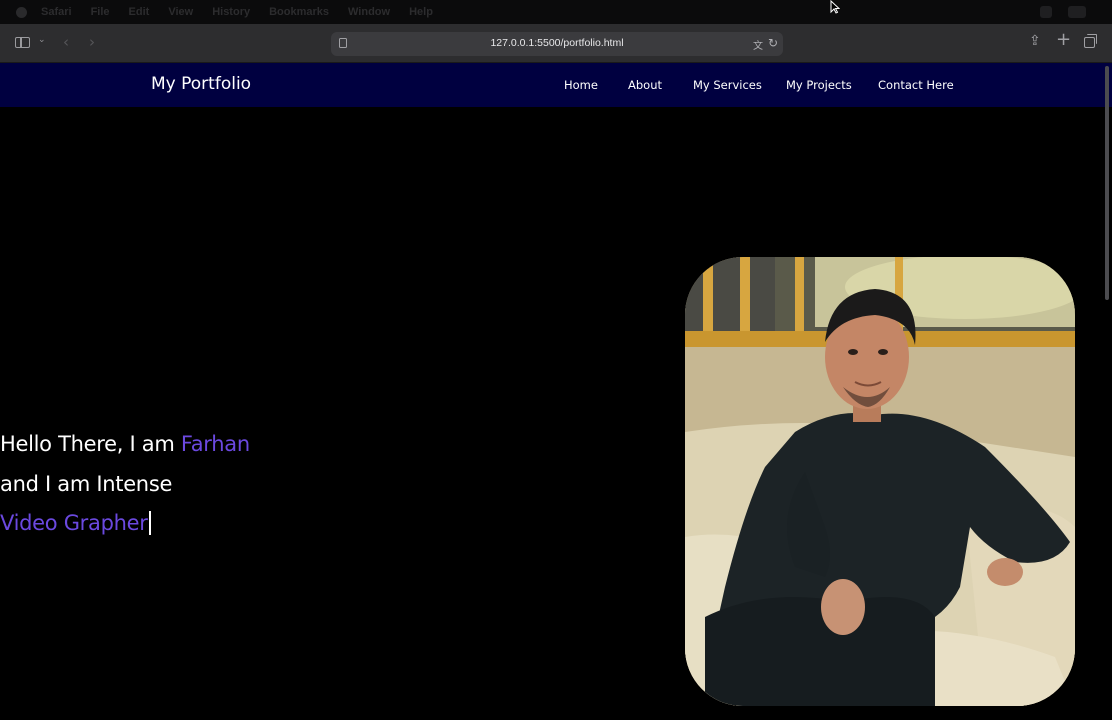 This screenshot has height=720, width=1112. Describe the element at coordinates (201, 84) in the screenshot. I see `site-brand: My Portfolio` at that location.